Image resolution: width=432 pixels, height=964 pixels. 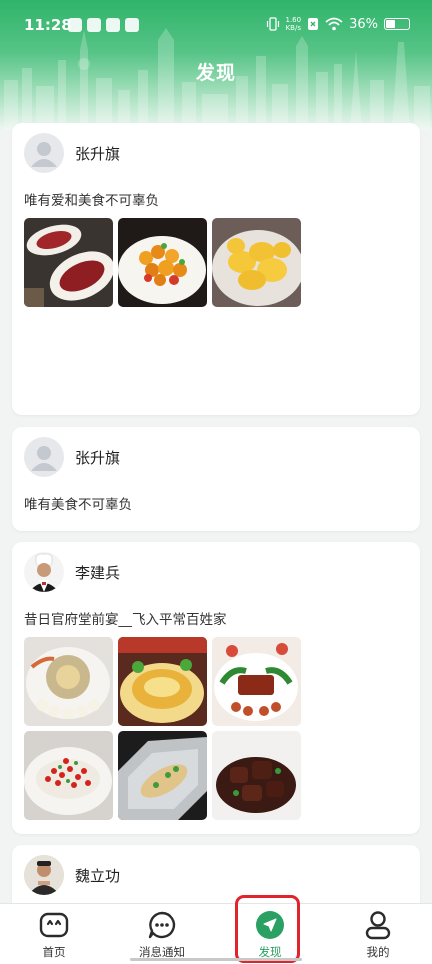 I want to click on nav-tab-home: 首页, so click(x=54, y=934).